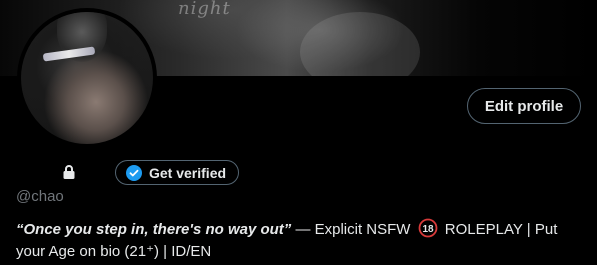 This screenshot has width=597, height=265. I want to click on bio-text-part1: — Explicit NSFW, so click(353, 229).